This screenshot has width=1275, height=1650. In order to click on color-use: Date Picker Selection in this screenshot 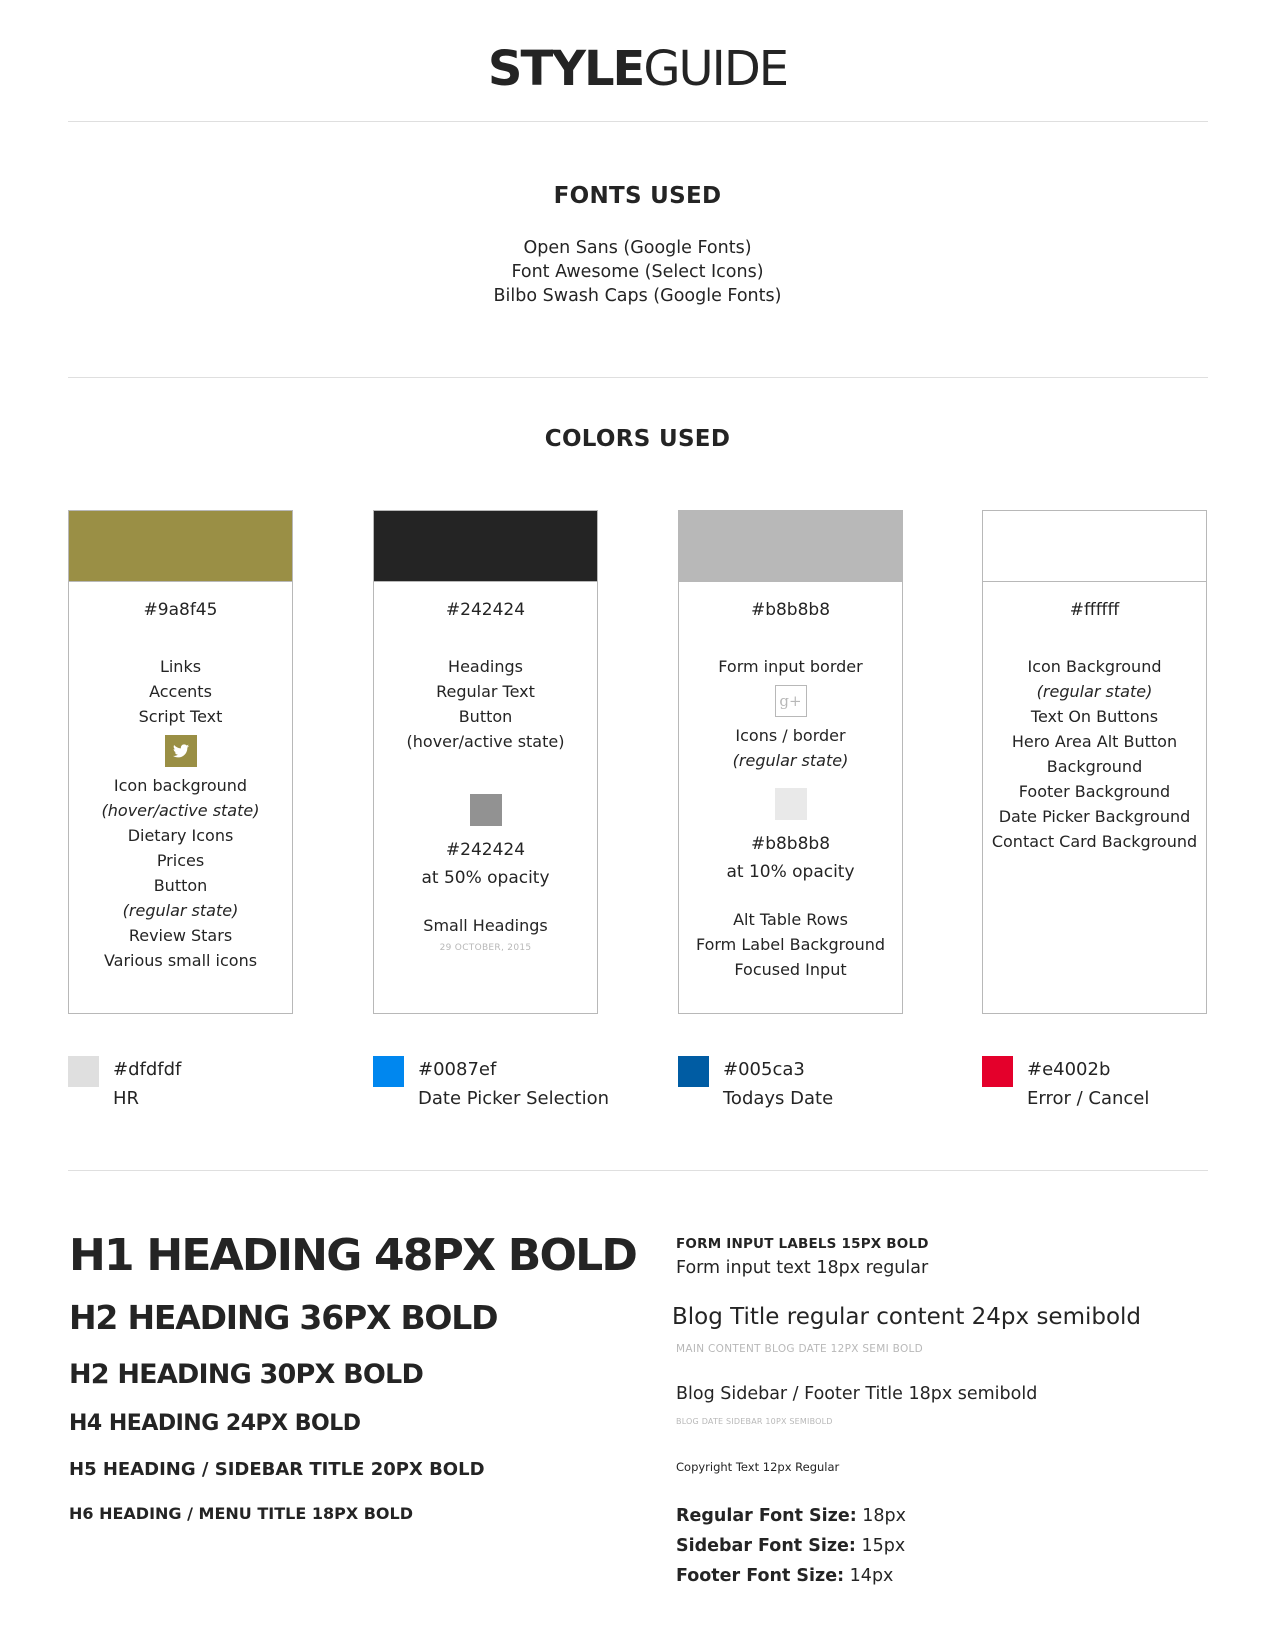, I will do `click(514, 1098)`.